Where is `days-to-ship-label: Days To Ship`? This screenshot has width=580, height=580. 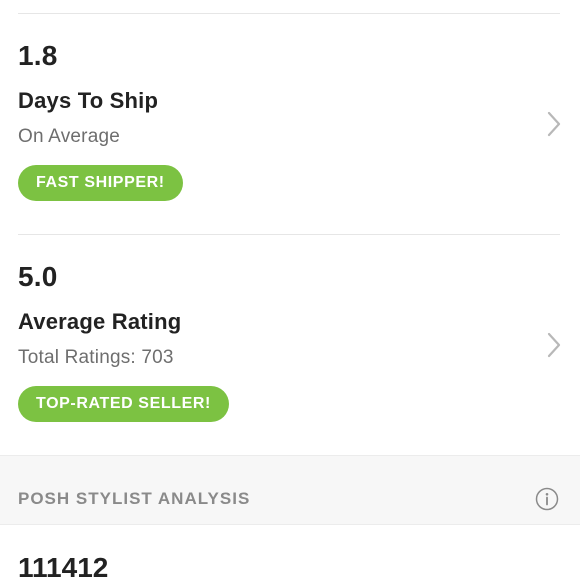
days-to-ship-label: Days To Ship is located at coordinates (88, 100).